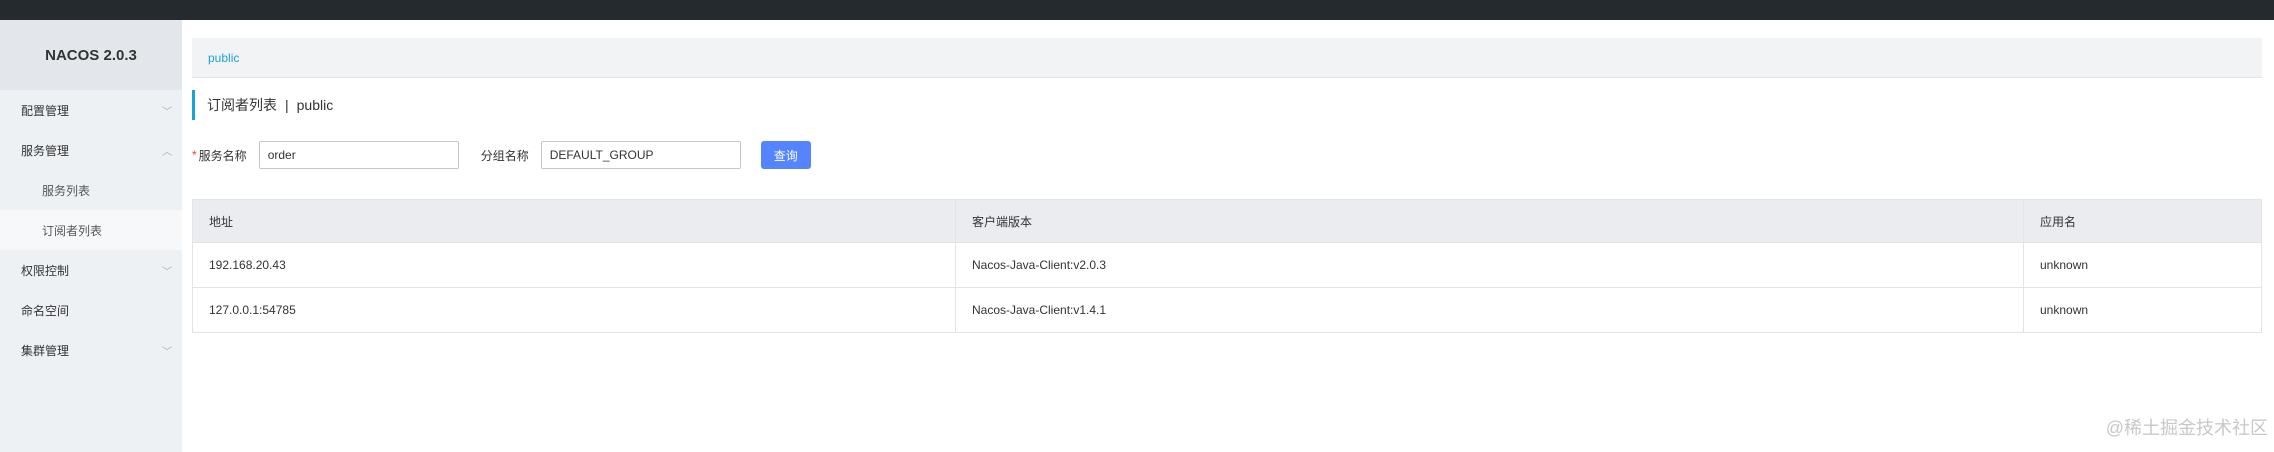  Describe the element at coordinates (574, 265) in the screenshot. I see `cell-address: 192.168.20.43` at that location.